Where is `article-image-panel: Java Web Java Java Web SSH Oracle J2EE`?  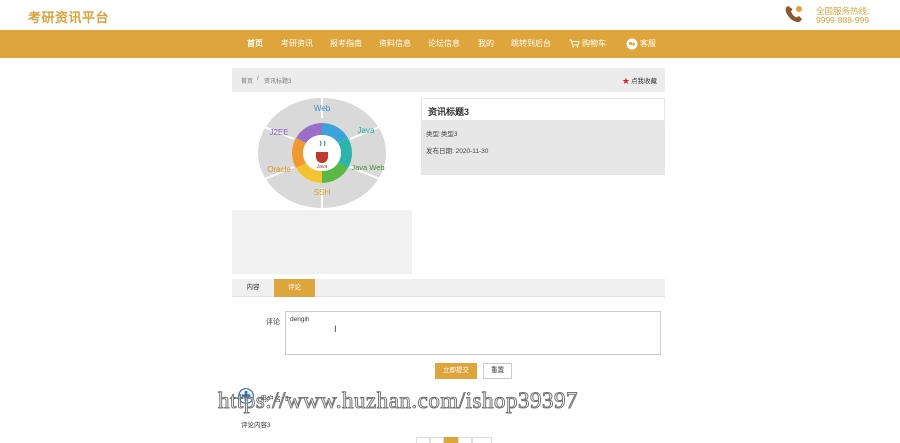 article-image-panel: Java Web Java Java Web SSH Oracle J2EE is located at coordinates (322, 185).